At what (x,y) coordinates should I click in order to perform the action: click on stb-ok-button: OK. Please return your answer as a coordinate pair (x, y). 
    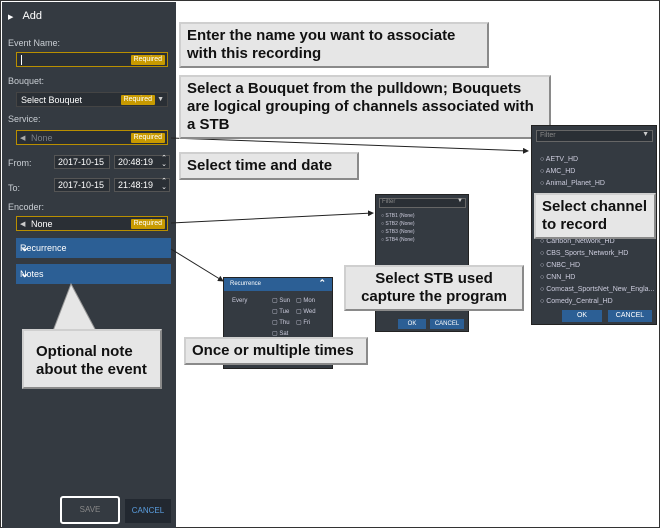
    Looking at the image, I should click on (412, 324).